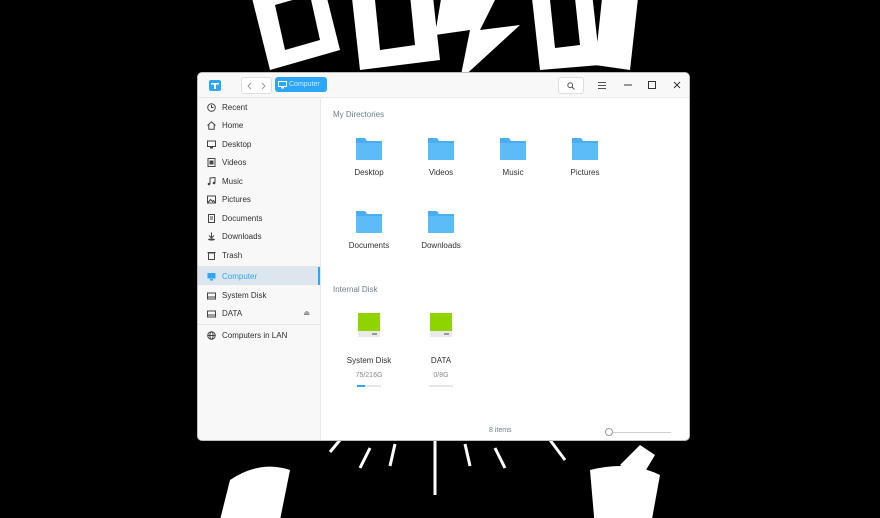 The image size is (880, 518). What do you see at coordinates (304, 84) in the screenshot?
I see `breadcrumb-label: Computer` at bounding box center [304, 84].